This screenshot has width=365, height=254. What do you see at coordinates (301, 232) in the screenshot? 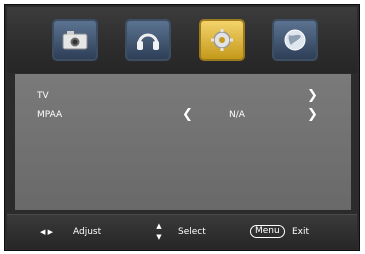
I see `exit-hint: Exit` at bounding box center [301, 232].